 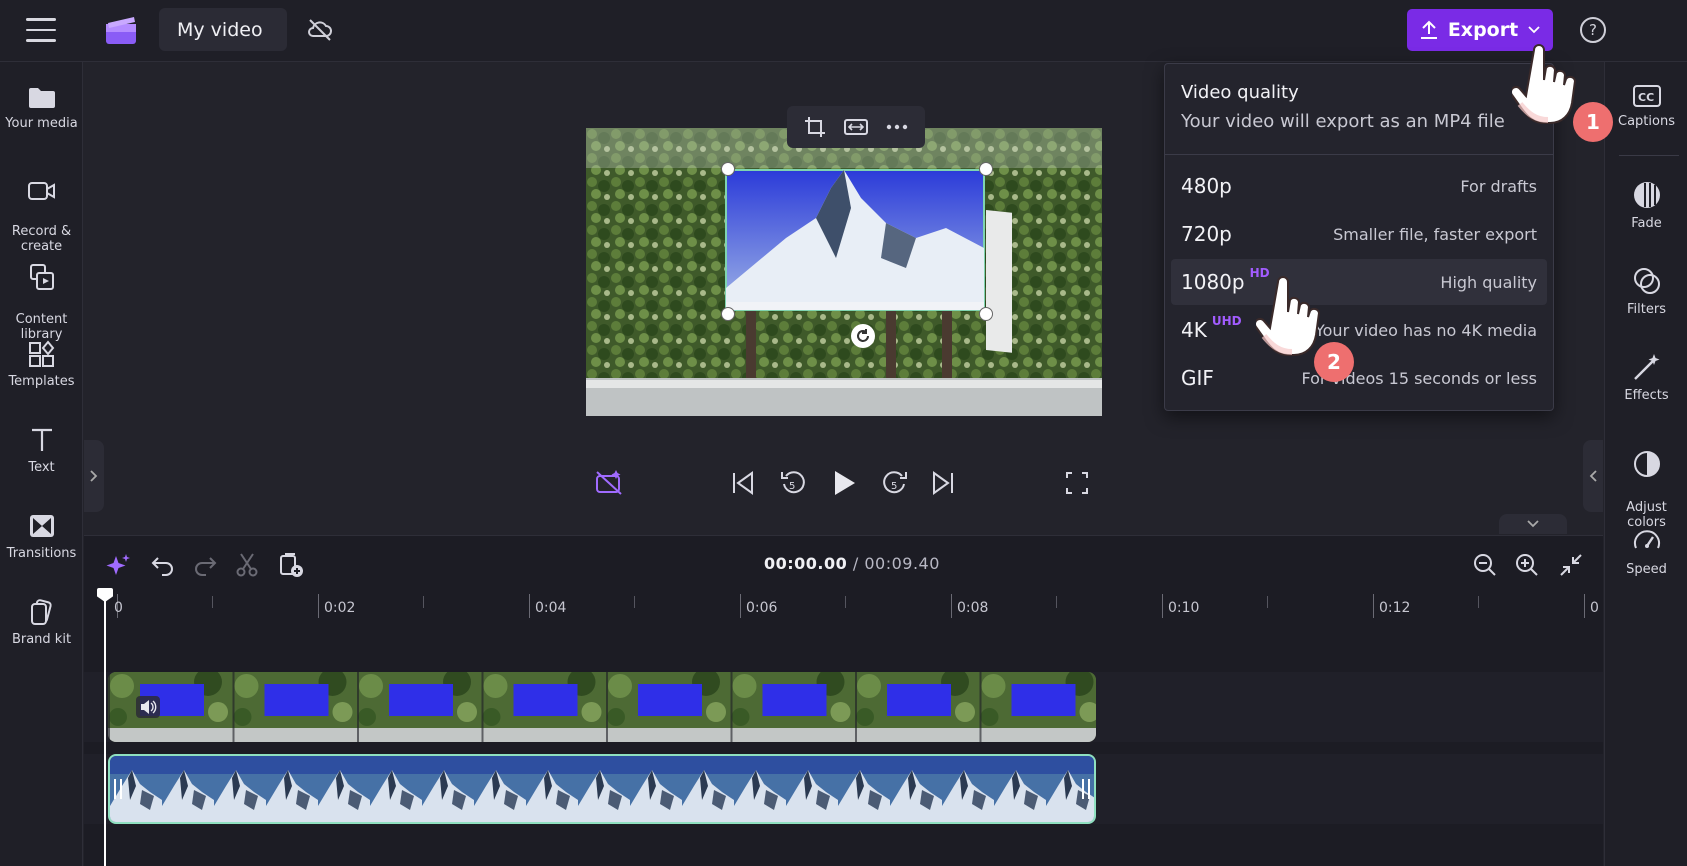 What do you see at coordinates (41, 107) in the screenshot?
I see `nav-your-media: Your media` at bounding box center [41, 107].